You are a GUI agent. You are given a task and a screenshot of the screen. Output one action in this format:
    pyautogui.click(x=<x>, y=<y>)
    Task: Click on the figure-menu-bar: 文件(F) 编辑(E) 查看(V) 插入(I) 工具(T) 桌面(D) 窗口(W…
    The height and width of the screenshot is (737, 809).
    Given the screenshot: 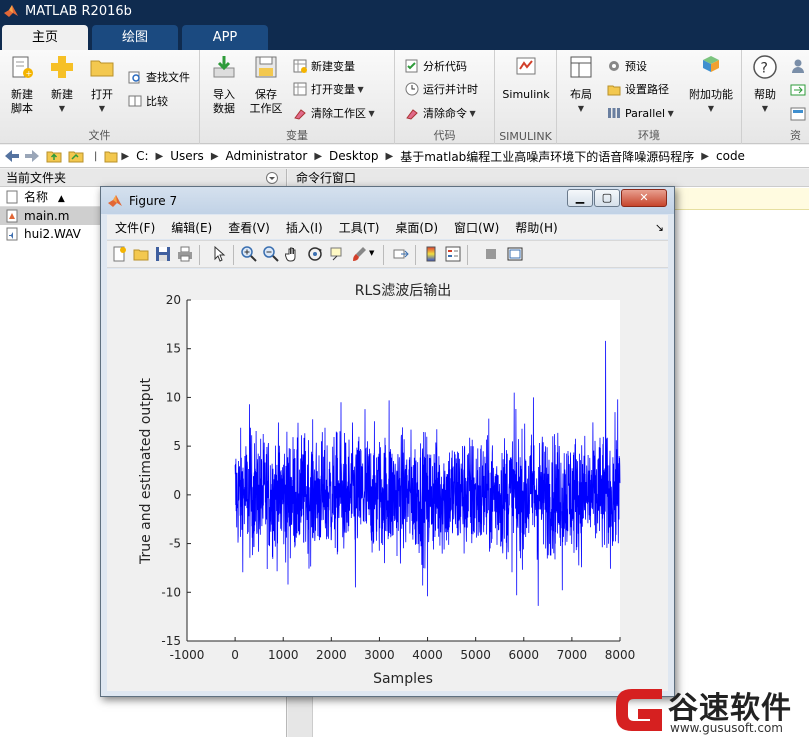 What is the action you would take?
    pyautogui.click(x=387, y=227)
    